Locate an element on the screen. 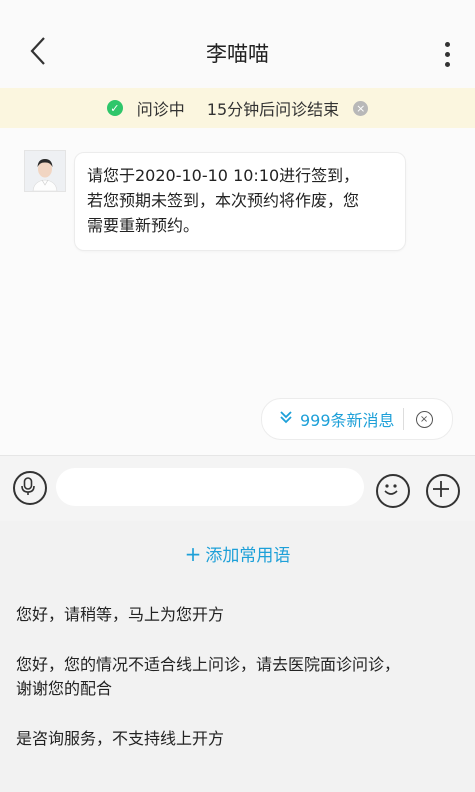  input-bar is located at coordinates (237, 488).